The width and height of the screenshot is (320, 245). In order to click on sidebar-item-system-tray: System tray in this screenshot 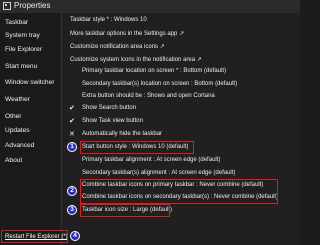, I will do `click(22, 35)`.